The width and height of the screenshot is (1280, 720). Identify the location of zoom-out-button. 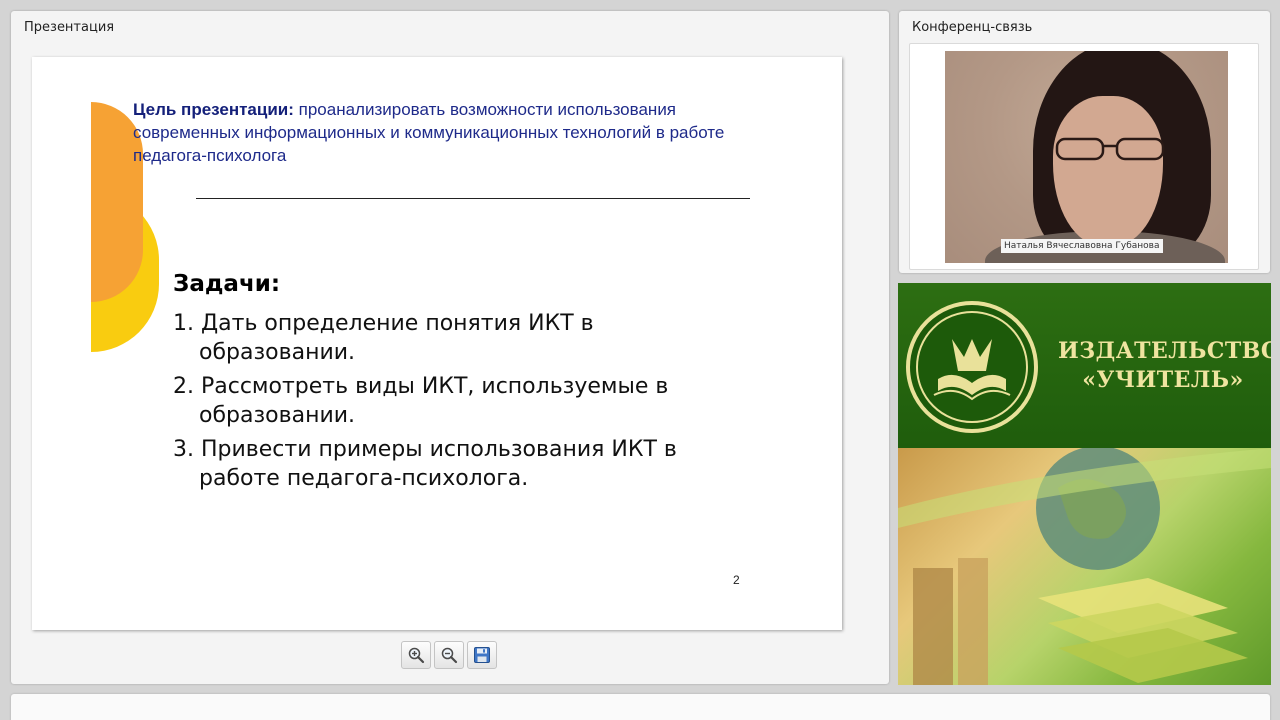
(449, 655).